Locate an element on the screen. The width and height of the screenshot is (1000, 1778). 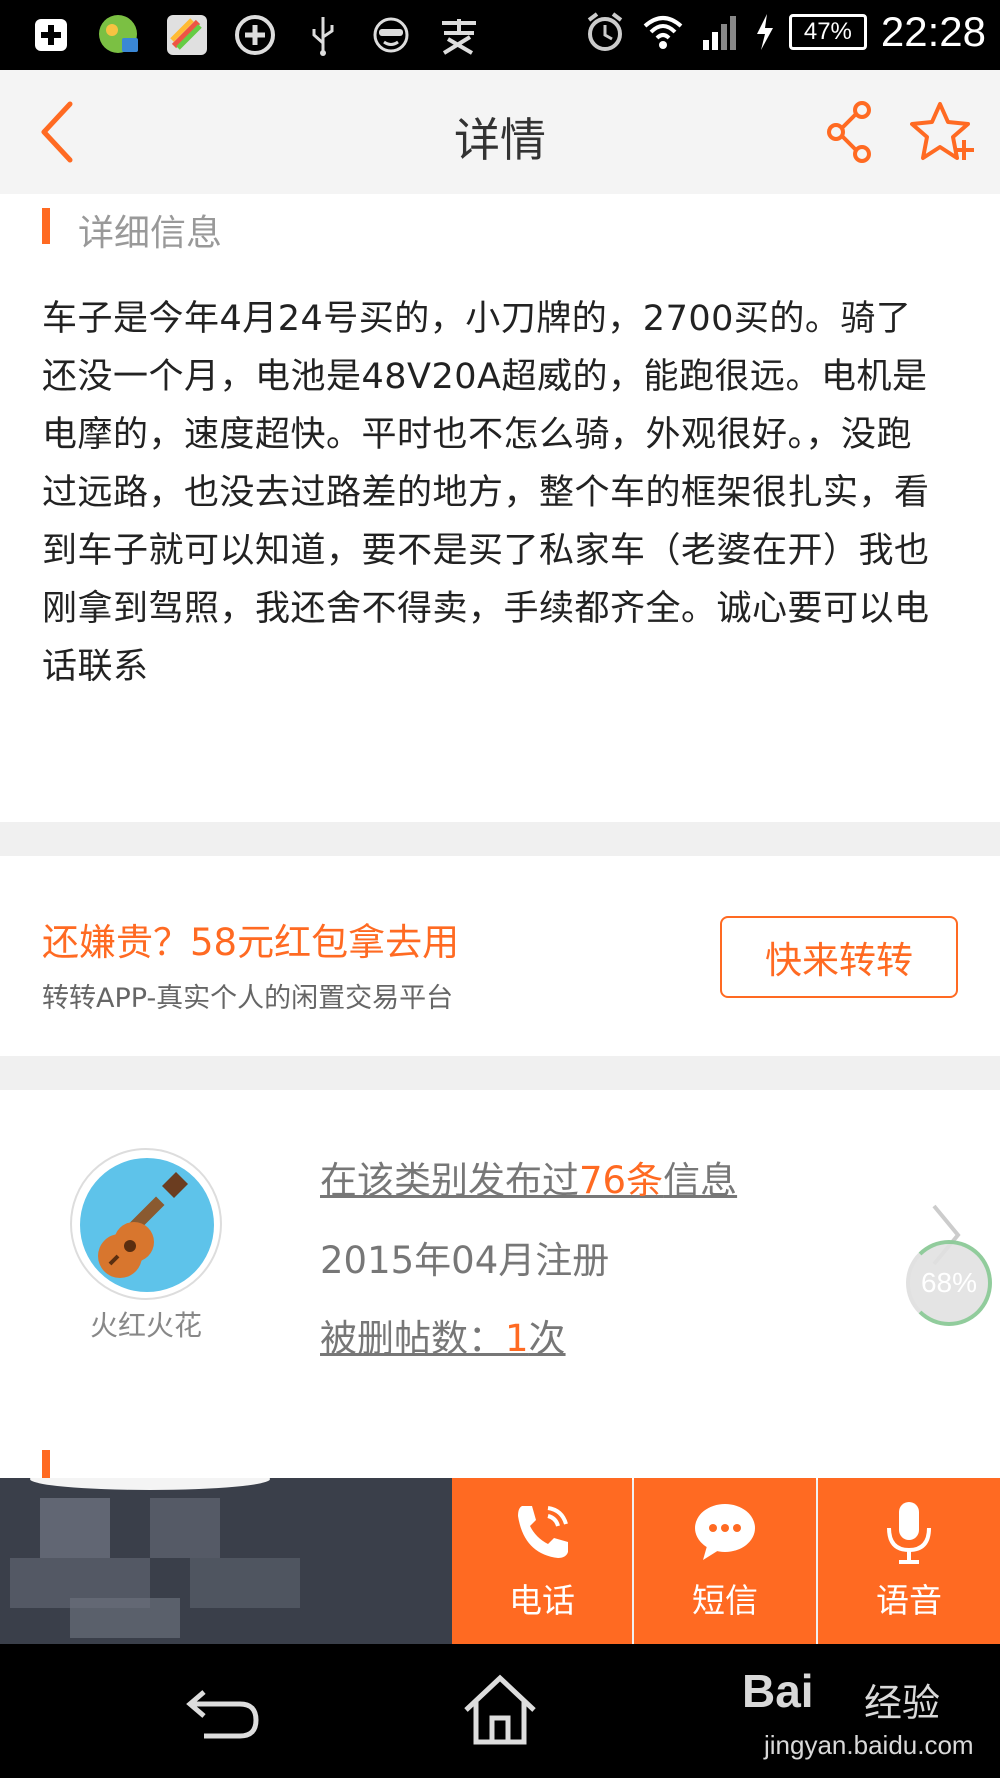
watermark-url: jingyan.baidu.com is located at coordinates (869, 1745).